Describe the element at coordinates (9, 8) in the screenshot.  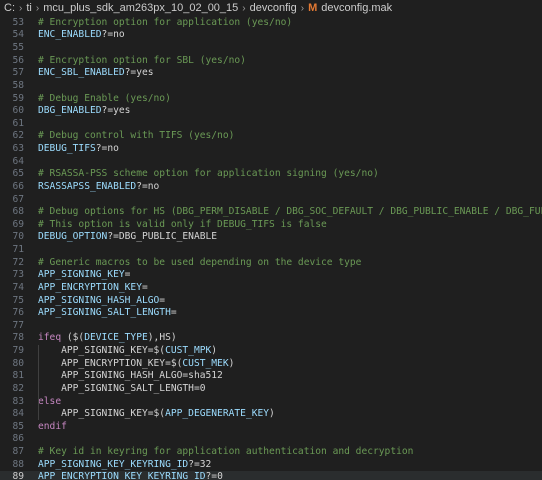
I see `breadcrumb-drive: C:` at that location.